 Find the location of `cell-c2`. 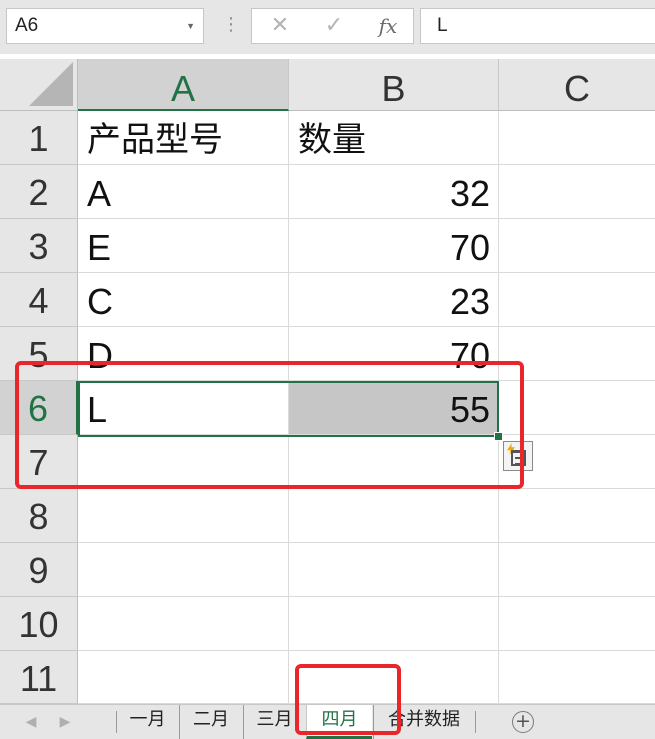

cell-c2 is located at coordinates (577, 192).